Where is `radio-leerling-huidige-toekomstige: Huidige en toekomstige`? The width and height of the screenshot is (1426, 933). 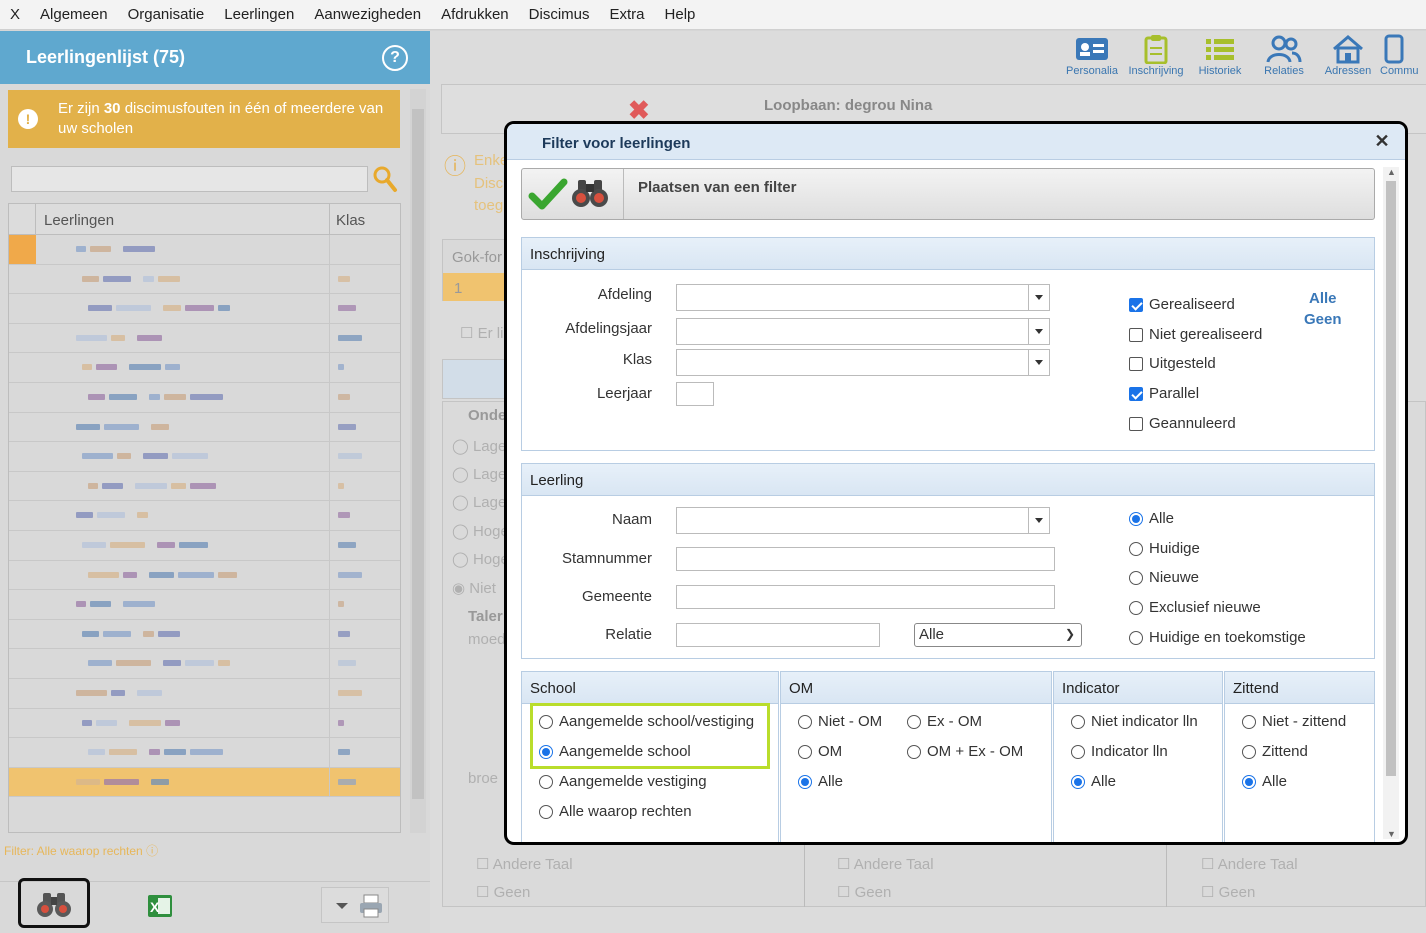
radio-leerling-huidige-toekomstige: Huidige en toekomstige is located at coordinates (1217, 637).